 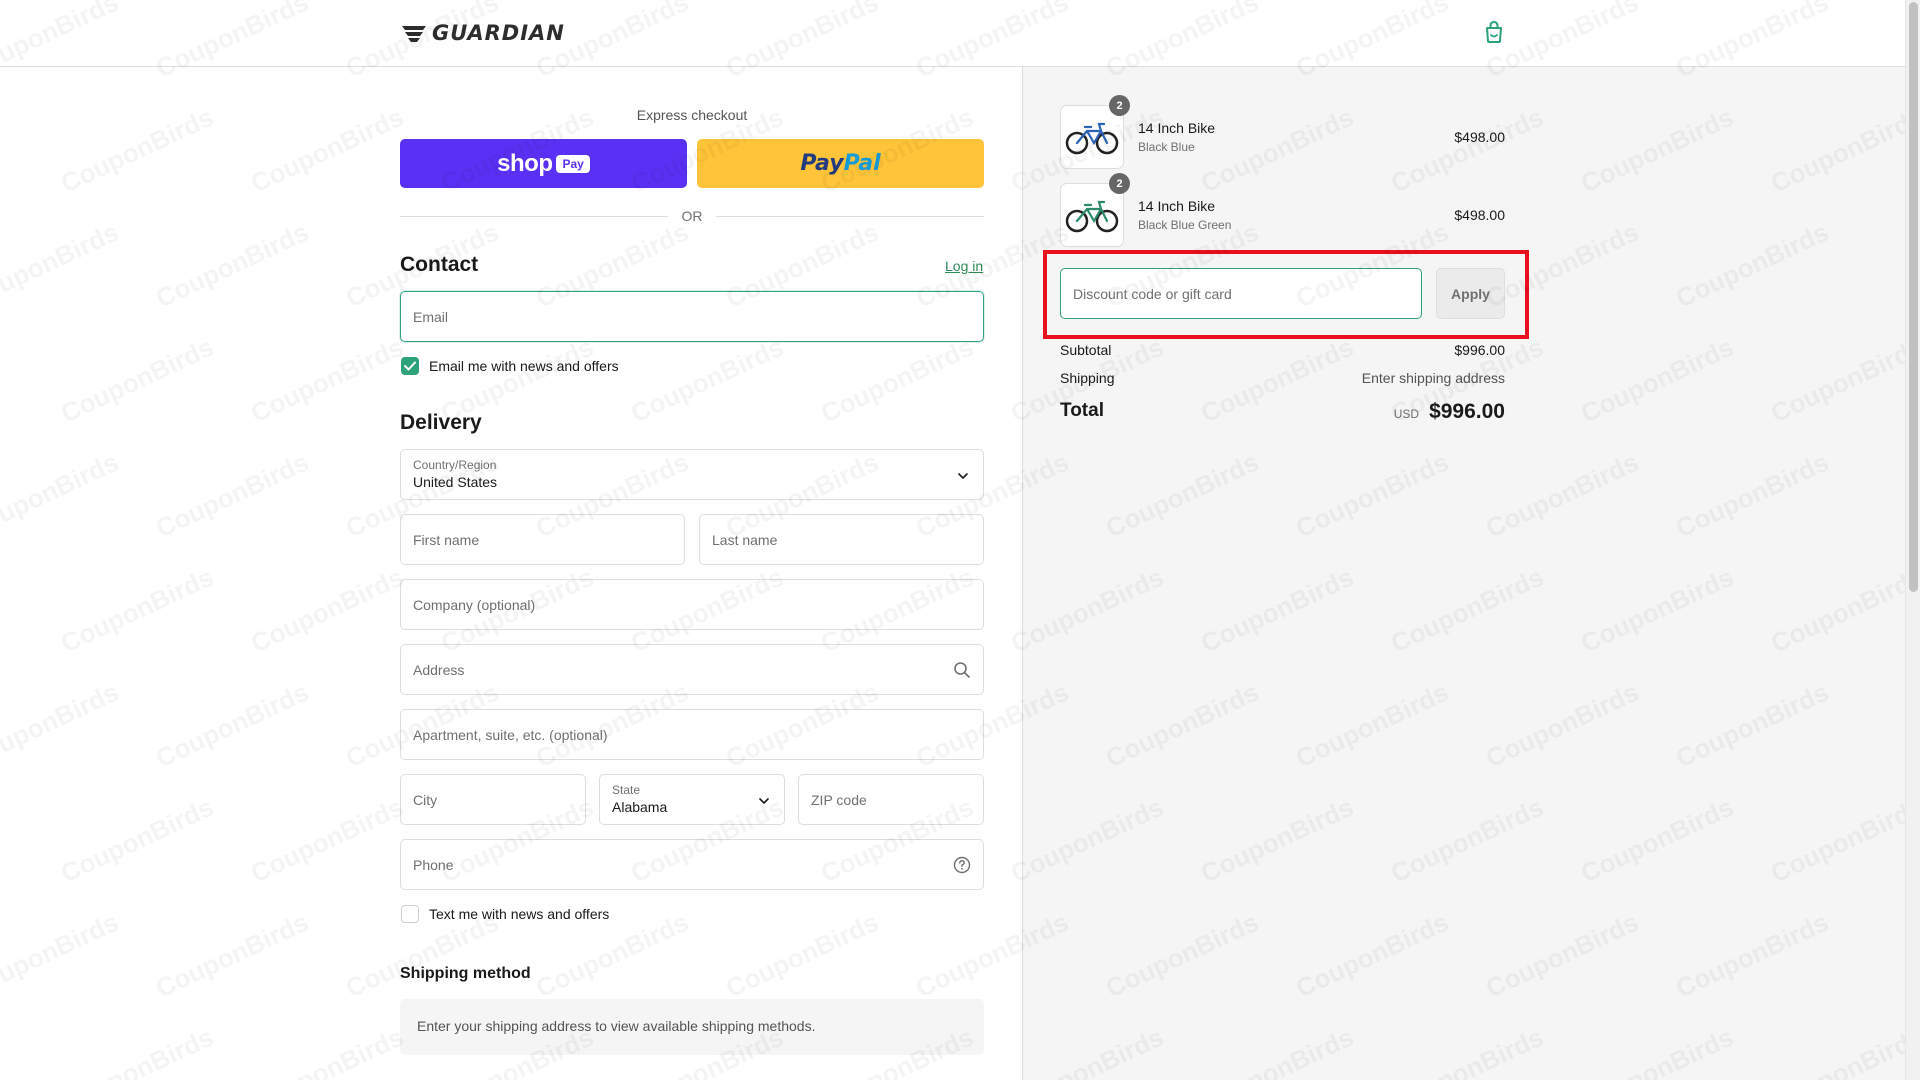 I want to click on subtotal-value: $996.00, so click(x=1479, y=350).